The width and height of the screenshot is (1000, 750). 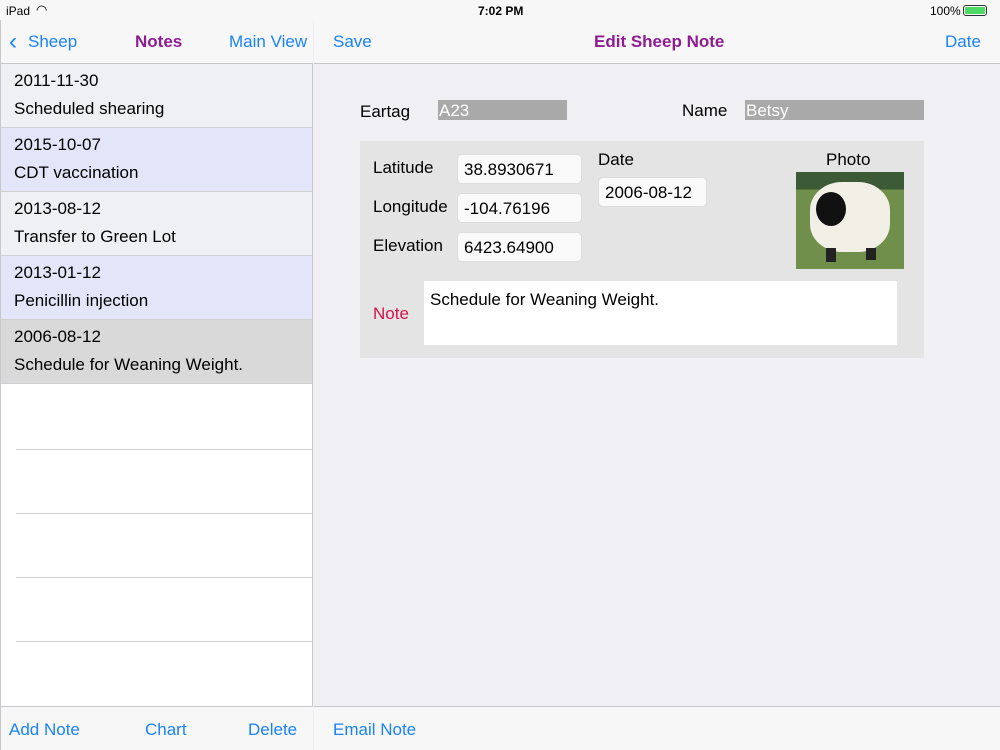 I want to click on detail-nav-bar: Save Edit Sheep Note Date, so click(x=657, y=42).